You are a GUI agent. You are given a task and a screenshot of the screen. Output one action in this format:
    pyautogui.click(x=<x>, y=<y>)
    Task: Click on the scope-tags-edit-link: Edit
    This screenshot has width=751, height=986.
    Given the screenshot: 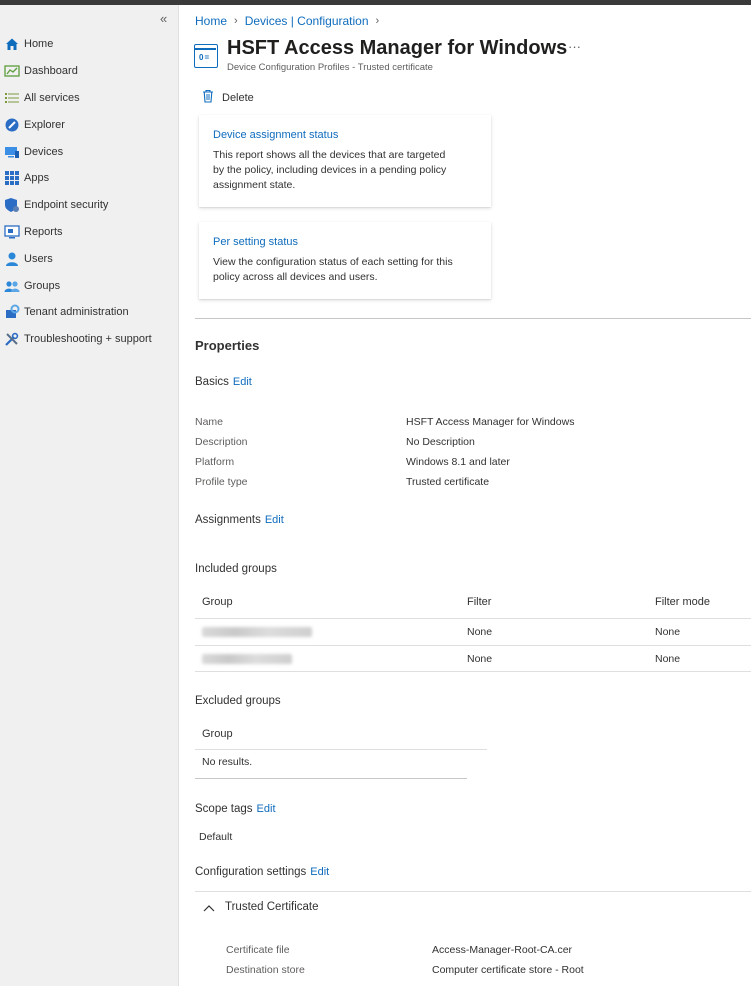 What is the action you would take?
    pyautogui.click(x=266, y=809)
    